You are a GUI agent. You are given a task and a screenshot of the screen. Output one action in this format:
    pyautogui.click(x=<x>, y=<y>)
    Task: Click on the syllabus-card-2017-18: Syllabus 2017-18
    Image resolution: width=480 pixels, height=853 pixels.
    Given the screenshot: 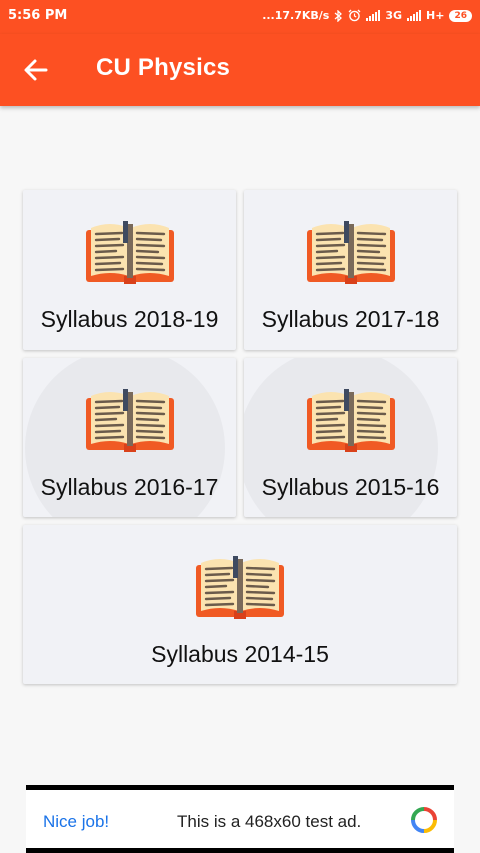 What is the action you would take?
    pyautogui.click(x=350, y=270)
    